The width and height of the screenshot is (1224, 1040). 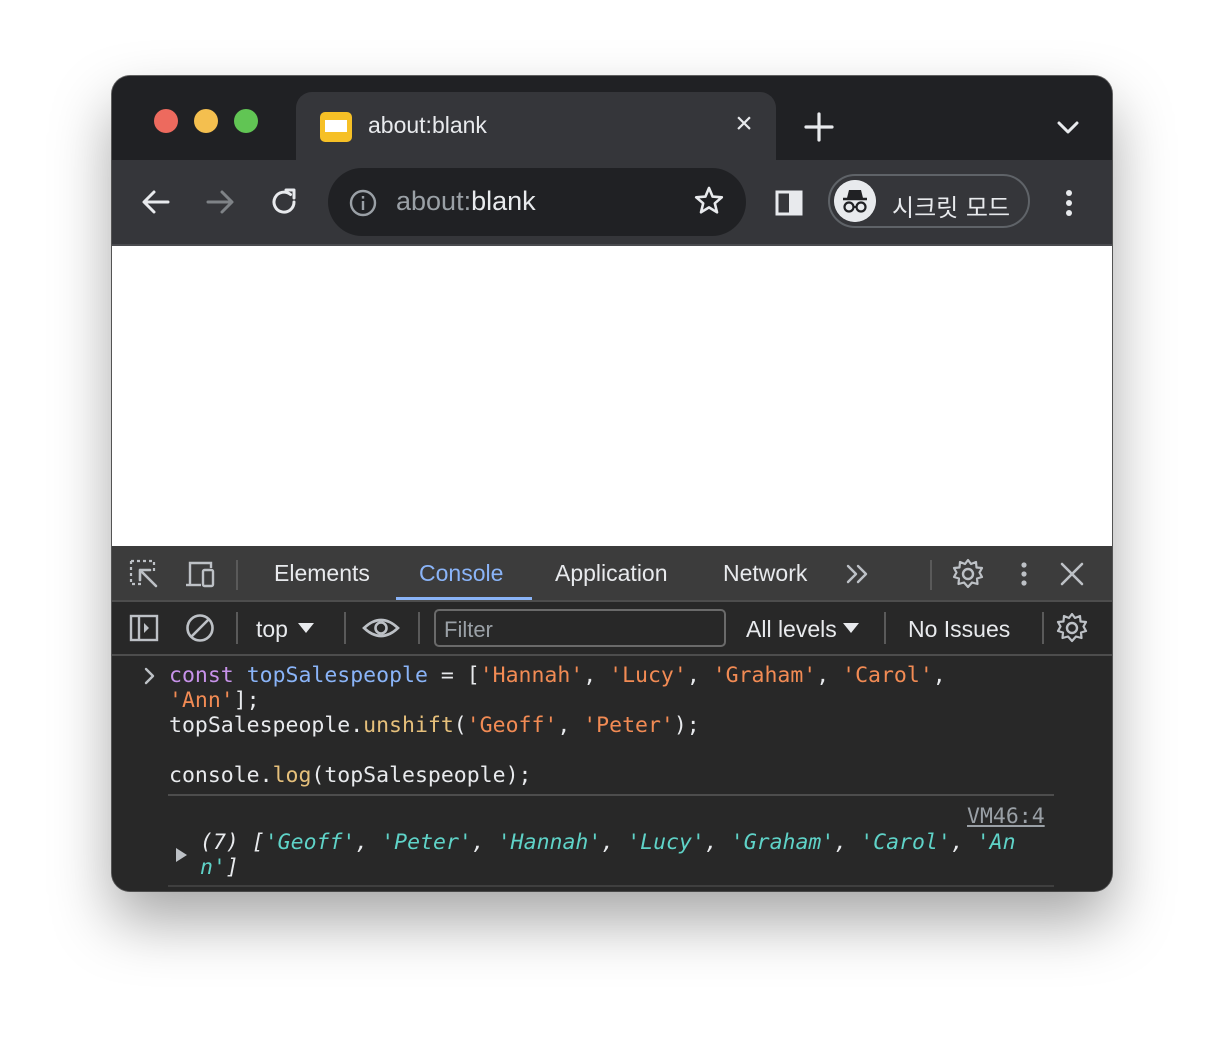 What do you see at coordinates (951, 208) in the screenshot?
I see `incognito-label: 시크릿 모드` at bounding box center [951, 208].